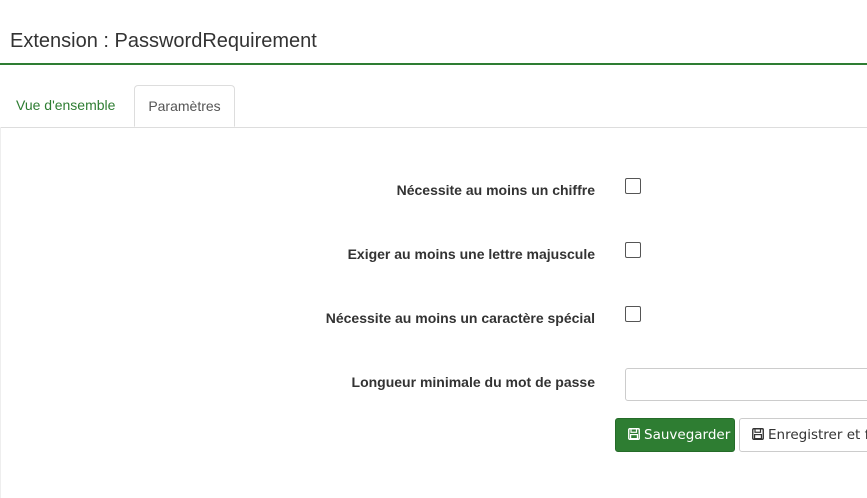 The height and width of the screenshot is (498, 867). I want to click on tab-settings: Paramètres, so click(184, 106).